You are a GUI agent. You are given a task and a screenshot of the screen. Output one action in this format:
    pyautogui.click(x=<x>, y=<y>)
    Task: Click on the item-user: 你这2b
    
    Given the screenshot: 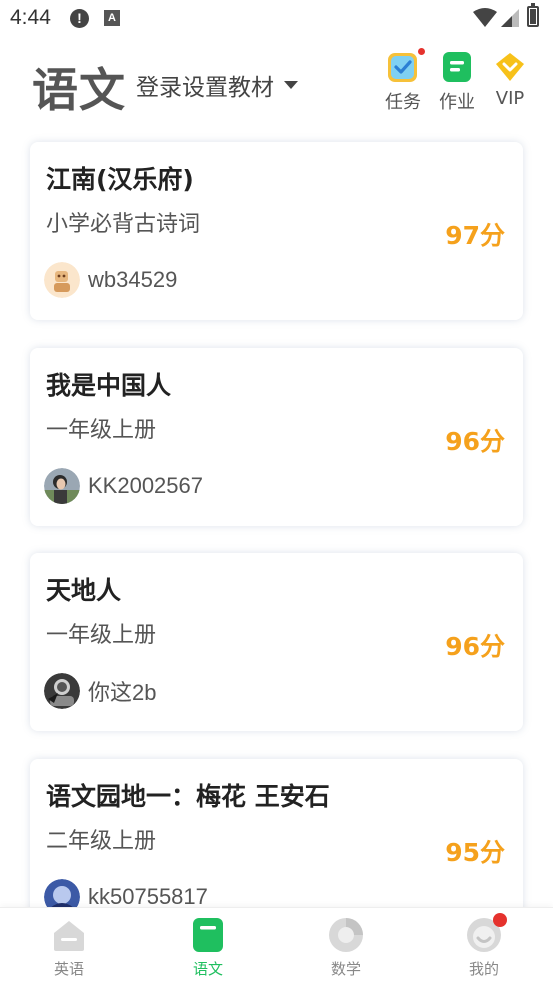 What is the action you would take?
    pyautogui.click(x=100, y=691)
    